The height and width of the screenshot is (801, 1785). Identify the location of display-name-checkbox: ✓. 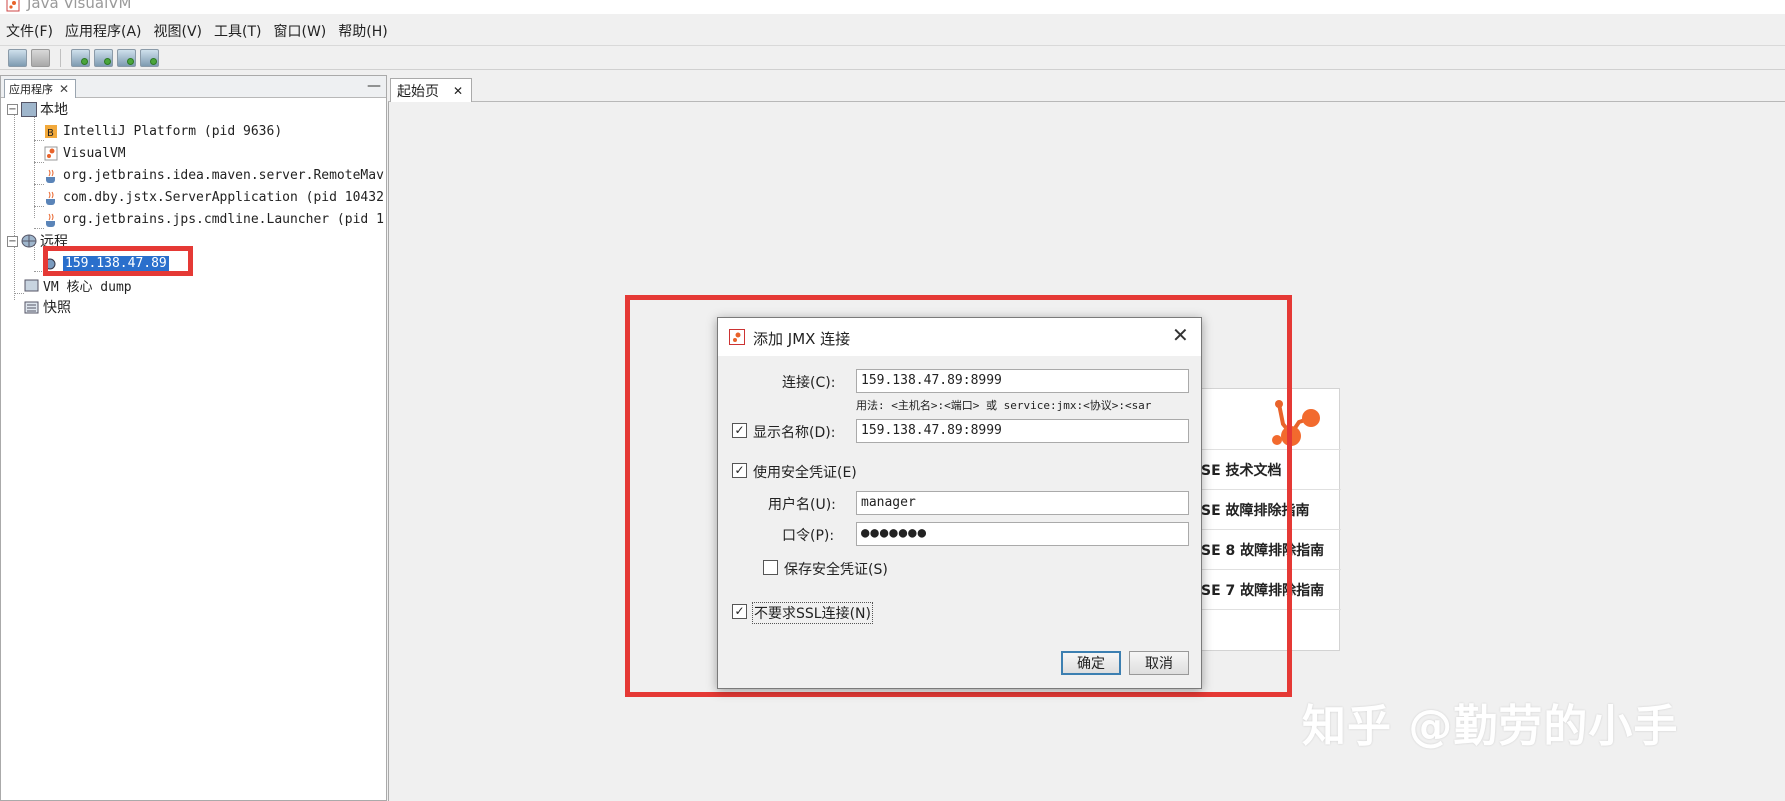
(739, 430).